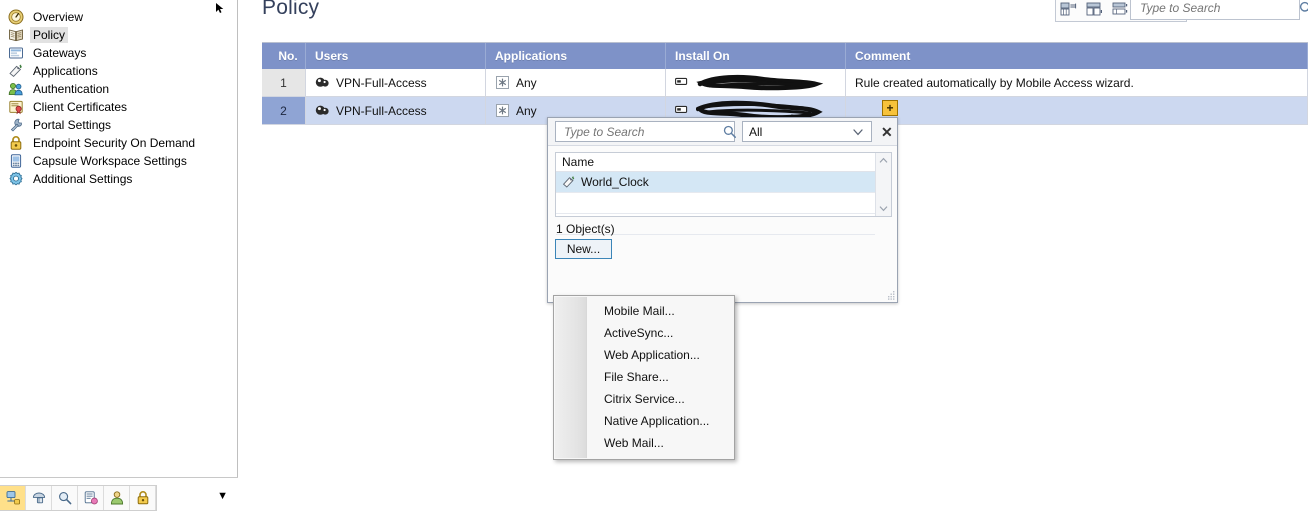 This screenshot has width=1308, height=515. I want to click on sidebar-item-endpoint-security: Endpoint Security On Demand, so click(118, 143).